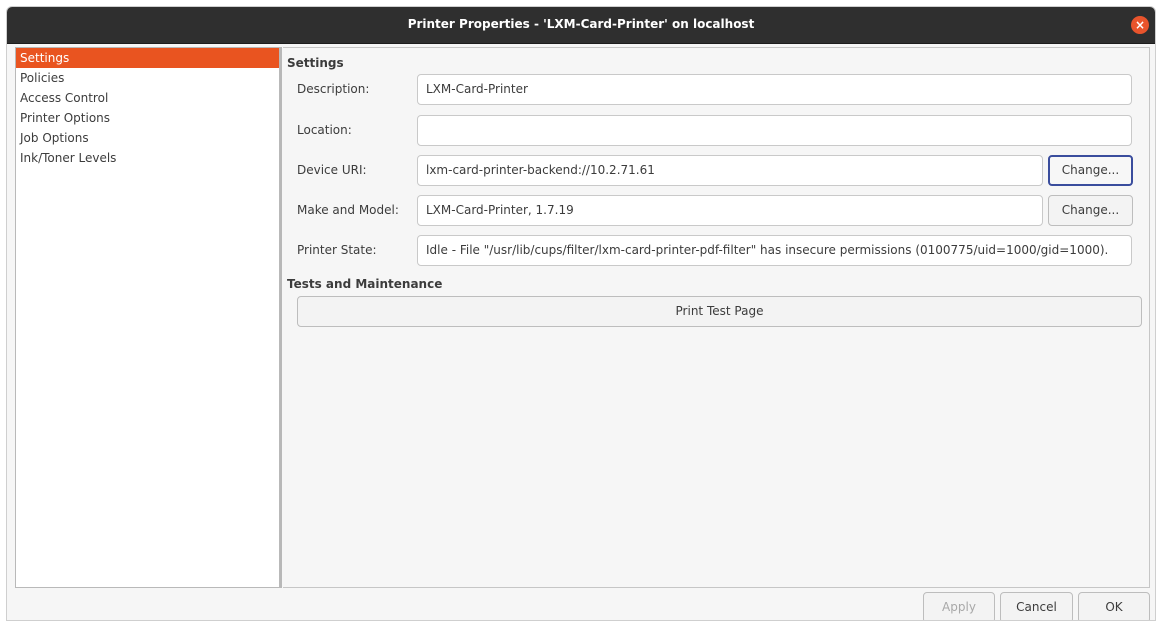  Describe the element at coordinates (1114, 606) in the screenshot. I see `ok-button: OK` at that location.